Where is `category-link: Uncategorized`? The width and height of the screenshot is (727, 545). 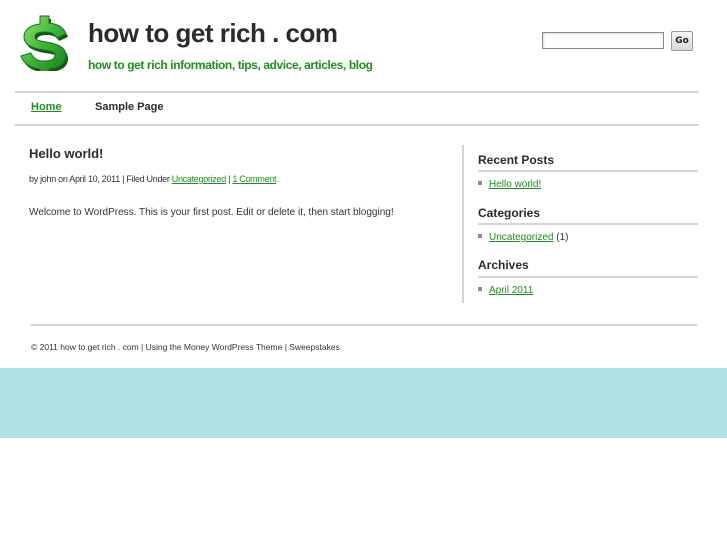 category-link: Uncategorized is located at coordinates (521, 237).